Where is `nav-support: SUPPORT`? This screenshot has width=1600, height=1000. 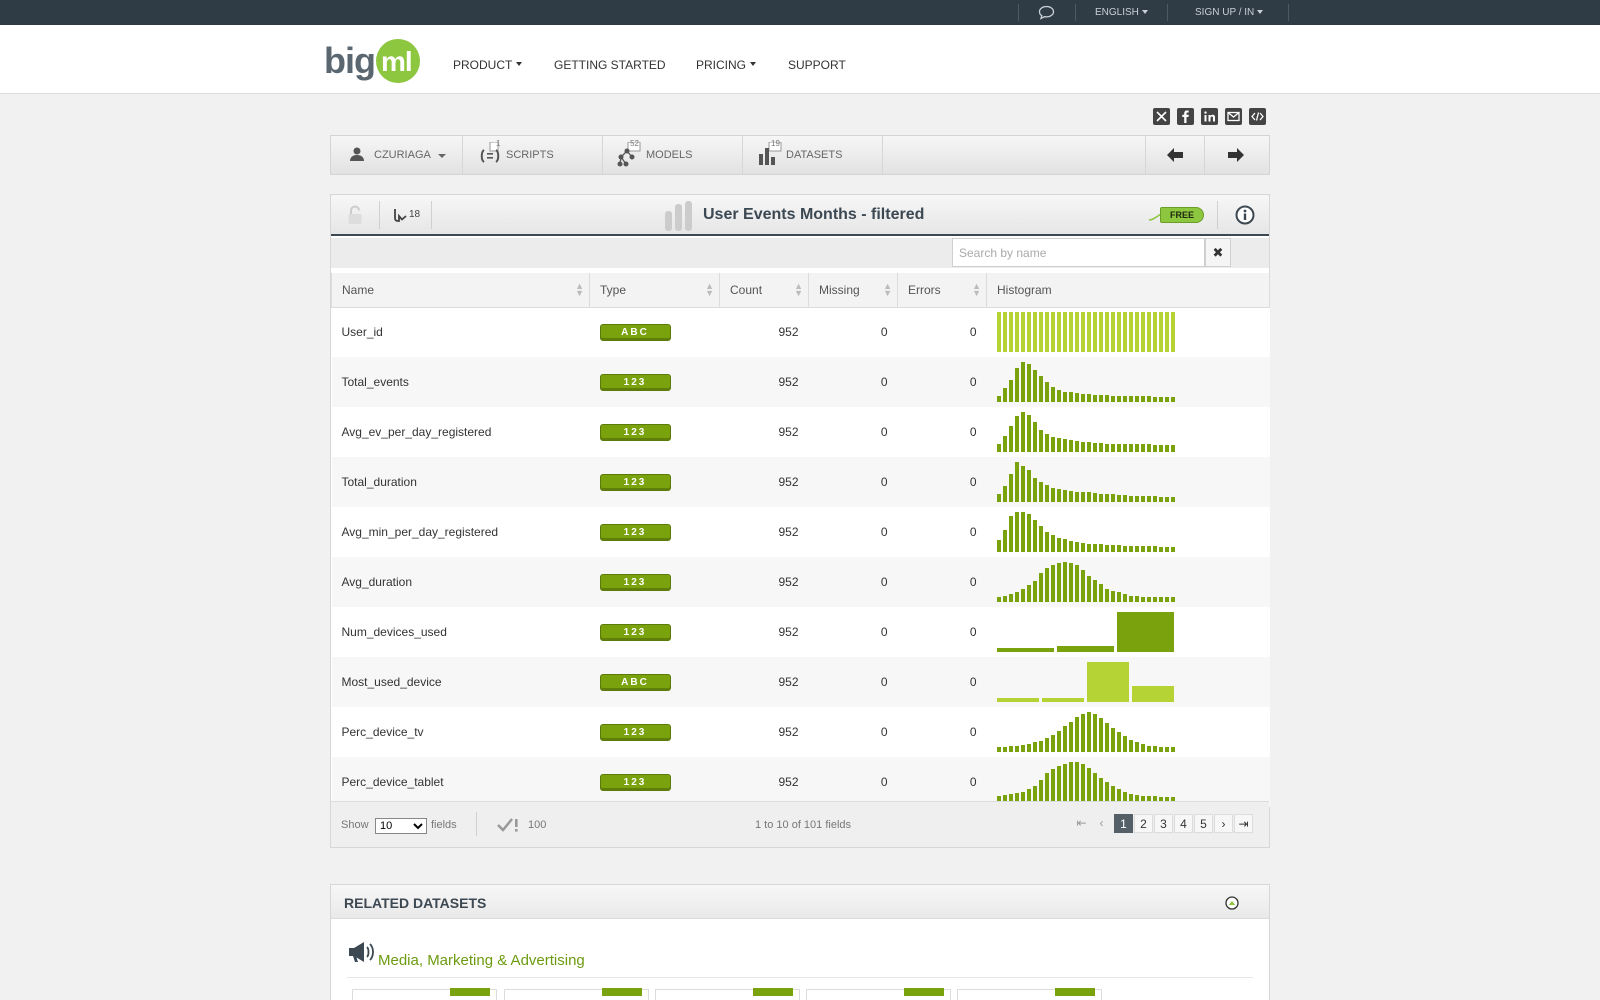
nav-support: SUPPORT is located at coordinates (817, 65).